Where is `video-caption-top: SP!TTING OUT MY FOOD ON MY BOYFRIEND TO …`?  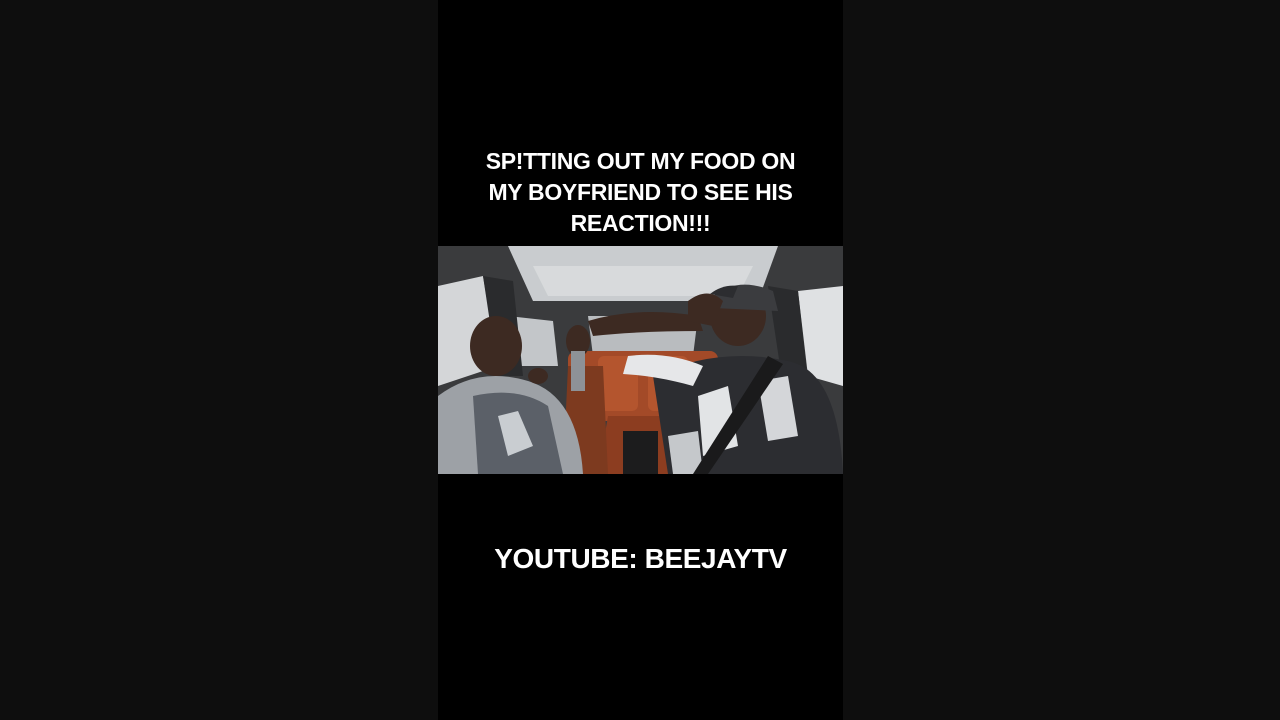
video-caption-top: SP!TTING OUT MY FOOD ON MY BOYFRIEND TO … is located at coordinates (640, 192).